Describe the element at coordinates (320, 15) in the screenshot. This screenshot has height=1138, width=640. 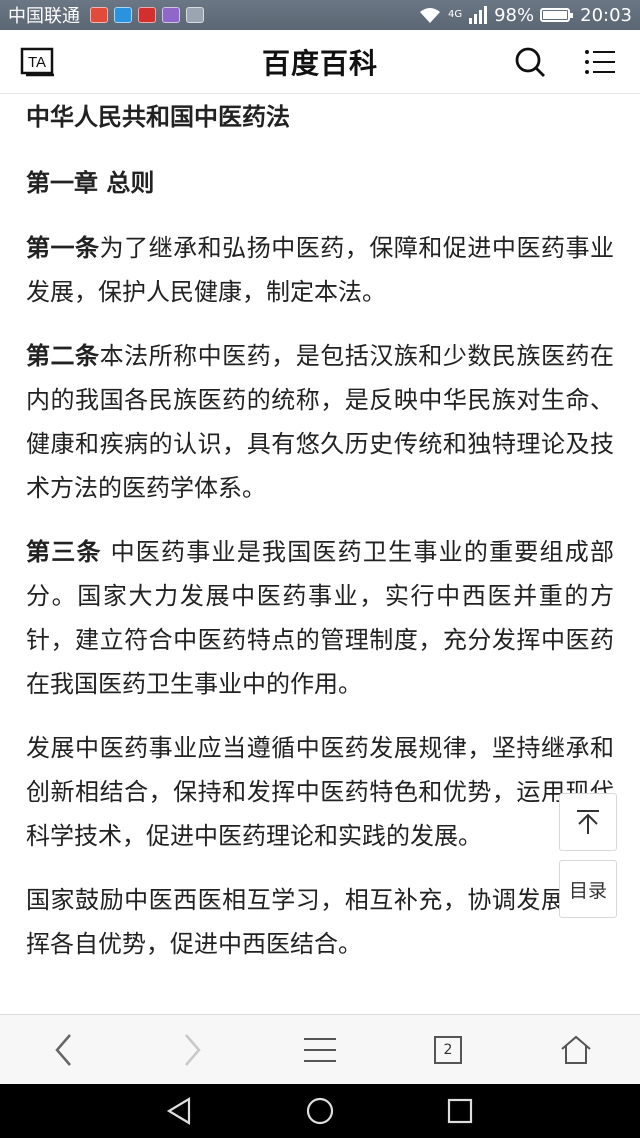
I see `status-bar: 中国联通 4G 98% 20:03` at that location.